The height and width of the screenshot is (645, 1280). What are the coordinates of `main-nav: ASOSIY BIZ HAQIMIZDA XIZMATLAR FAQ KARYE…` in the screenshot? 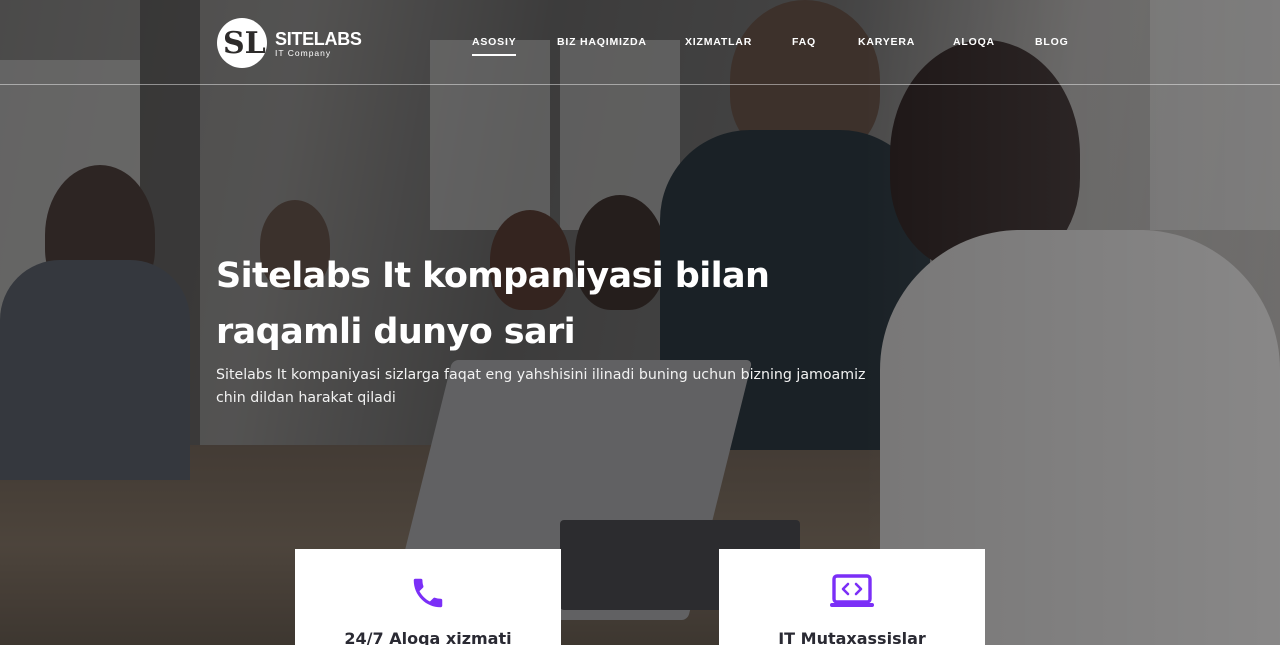 It's located at (640, 46).